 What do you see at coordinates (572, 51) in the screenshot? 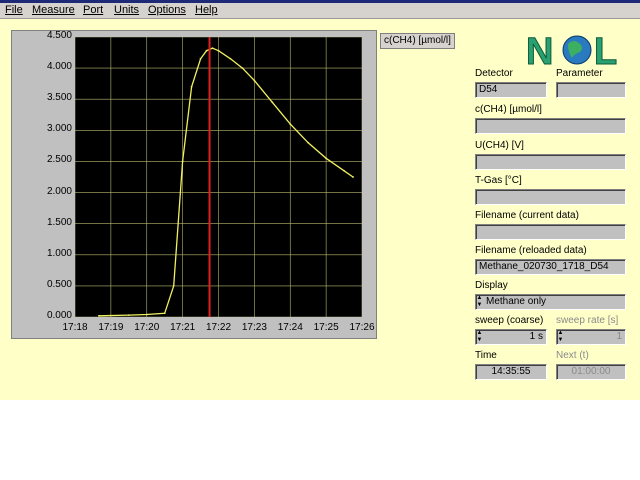
I see `nol-logo: N L` at bounding box center [572, 51].